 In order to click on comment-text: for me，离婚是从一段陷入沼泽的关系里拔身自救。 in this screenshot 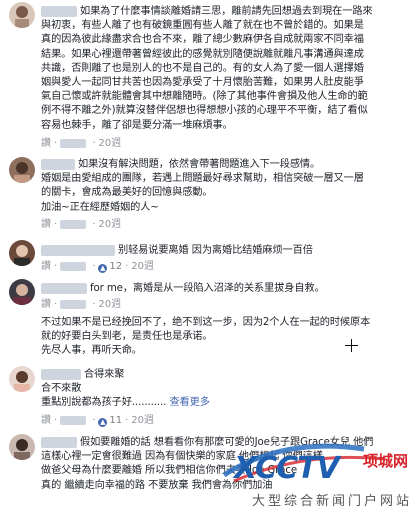, I will do `click(225, 289)`.